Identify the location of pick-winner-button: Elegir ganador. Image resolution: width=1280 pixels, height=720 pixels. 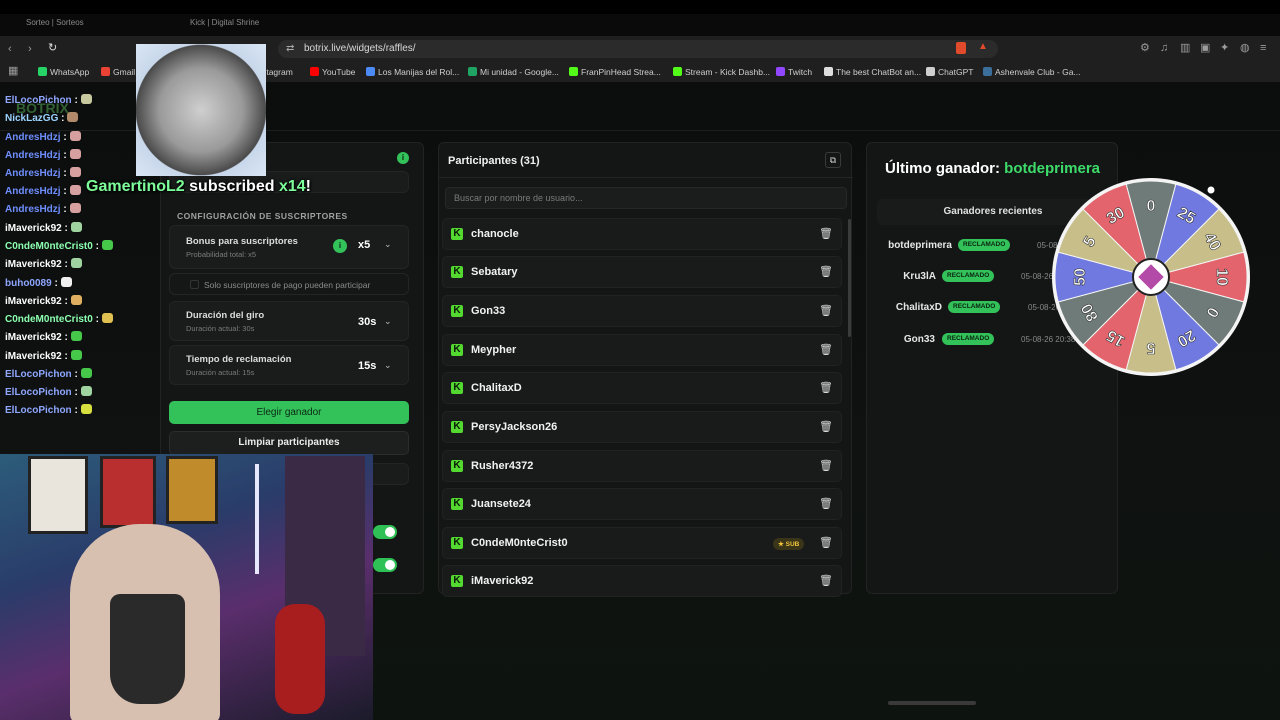
(289, 412).